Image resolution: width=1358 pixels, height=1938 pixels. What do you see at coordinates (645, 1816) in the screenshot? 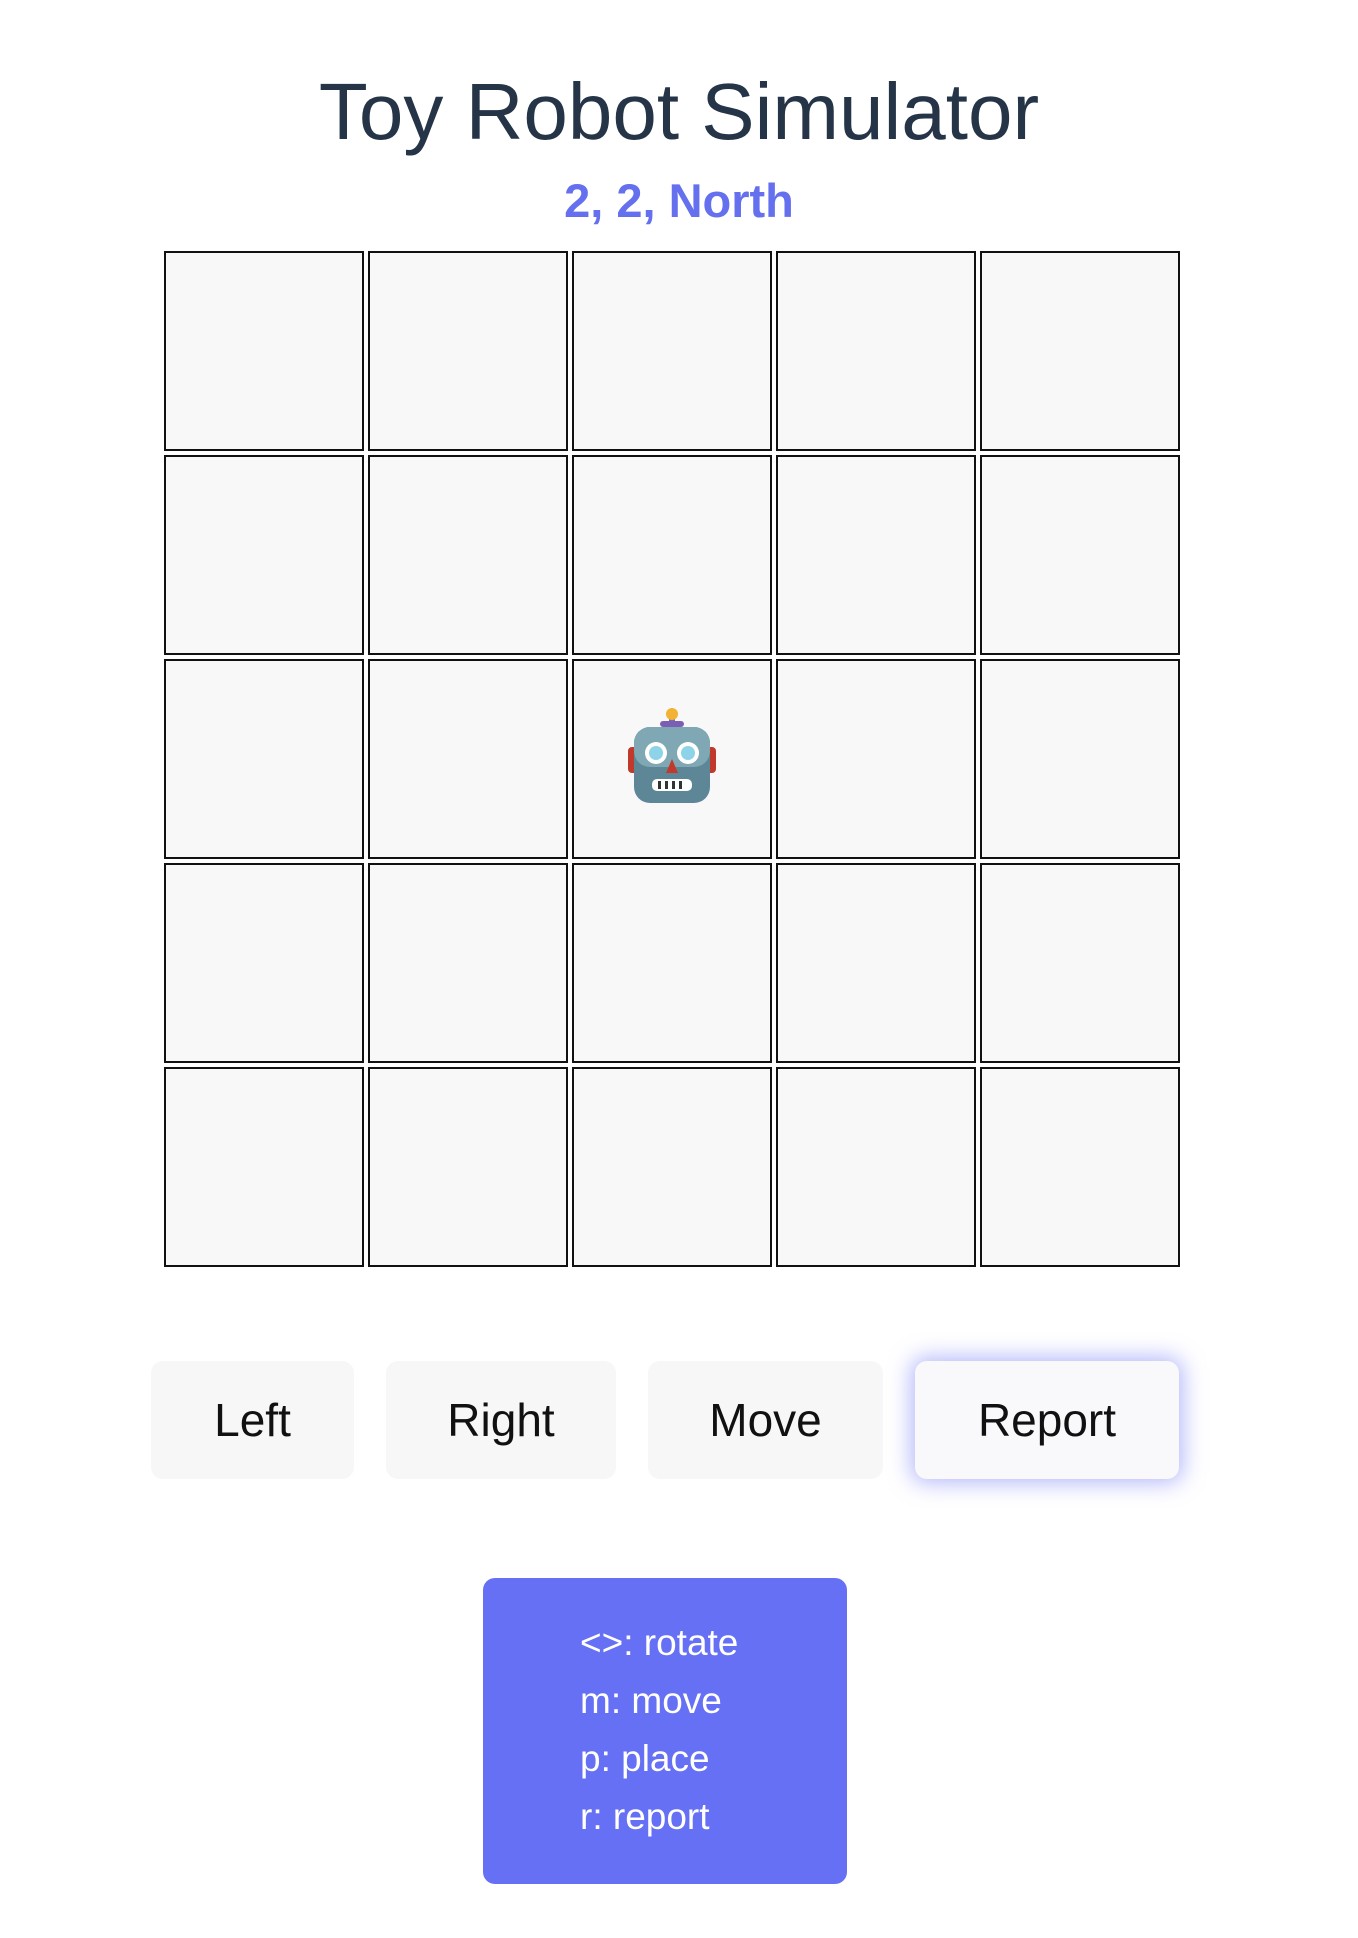
I see `help-line-report: r: report` at bounding box center [645, 1816].